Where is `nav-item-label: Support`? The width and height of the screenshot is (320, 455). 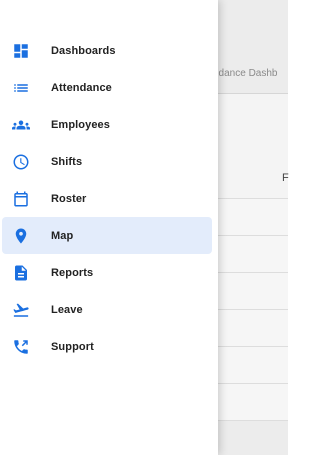 nav-item-label: Support is located at coordinates (72, 346).